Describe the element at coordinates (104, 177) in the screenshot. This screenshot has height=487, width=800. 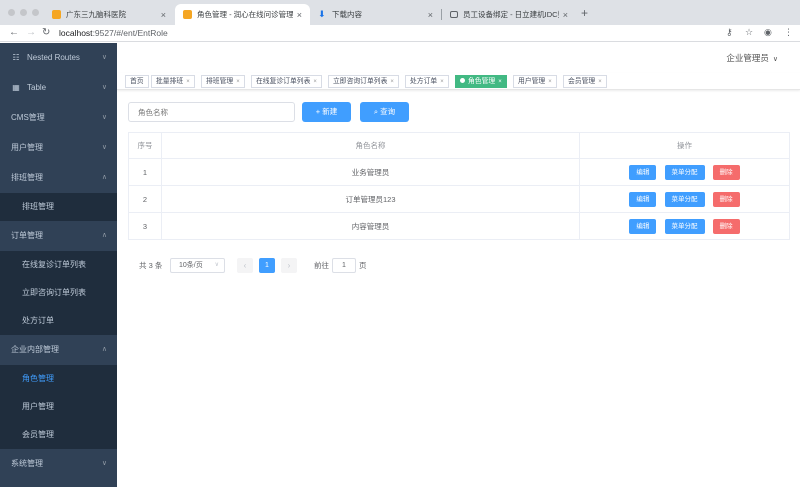
I see `chevron-up-icon: ∧` at that location.